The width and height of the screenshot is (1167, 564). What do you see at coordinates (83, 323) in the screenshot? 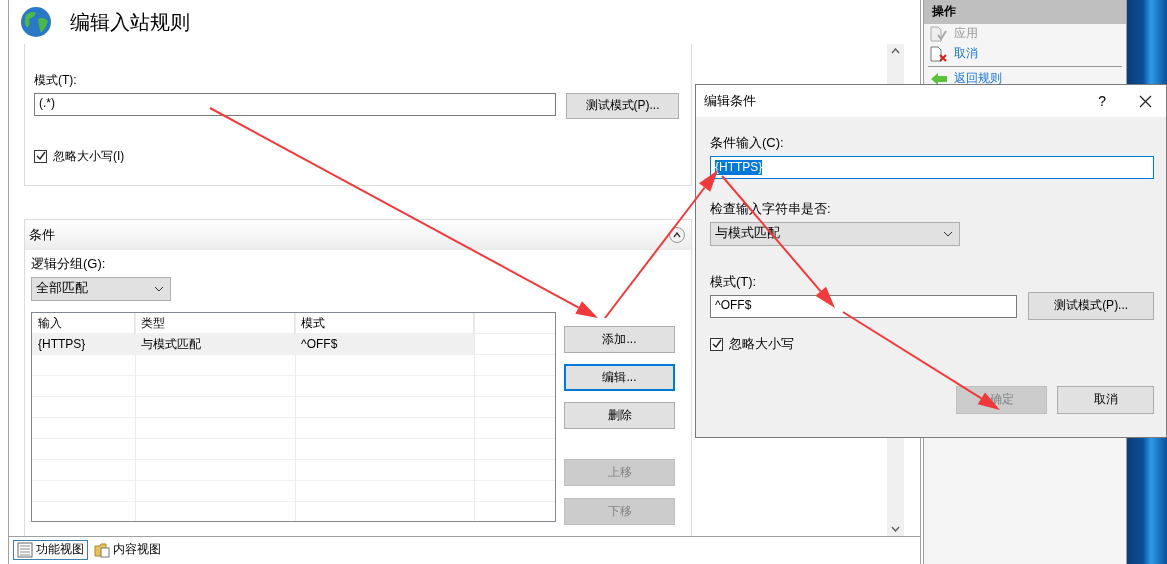
I see `column-header: 输入` at bounding box center [83, 323].